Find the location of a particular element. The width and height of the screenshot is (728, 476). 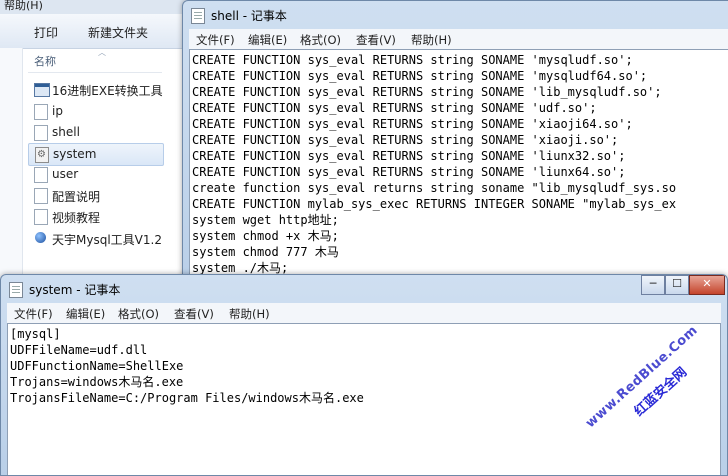

minimize-button: ─ is located at coordinates (653, 285).